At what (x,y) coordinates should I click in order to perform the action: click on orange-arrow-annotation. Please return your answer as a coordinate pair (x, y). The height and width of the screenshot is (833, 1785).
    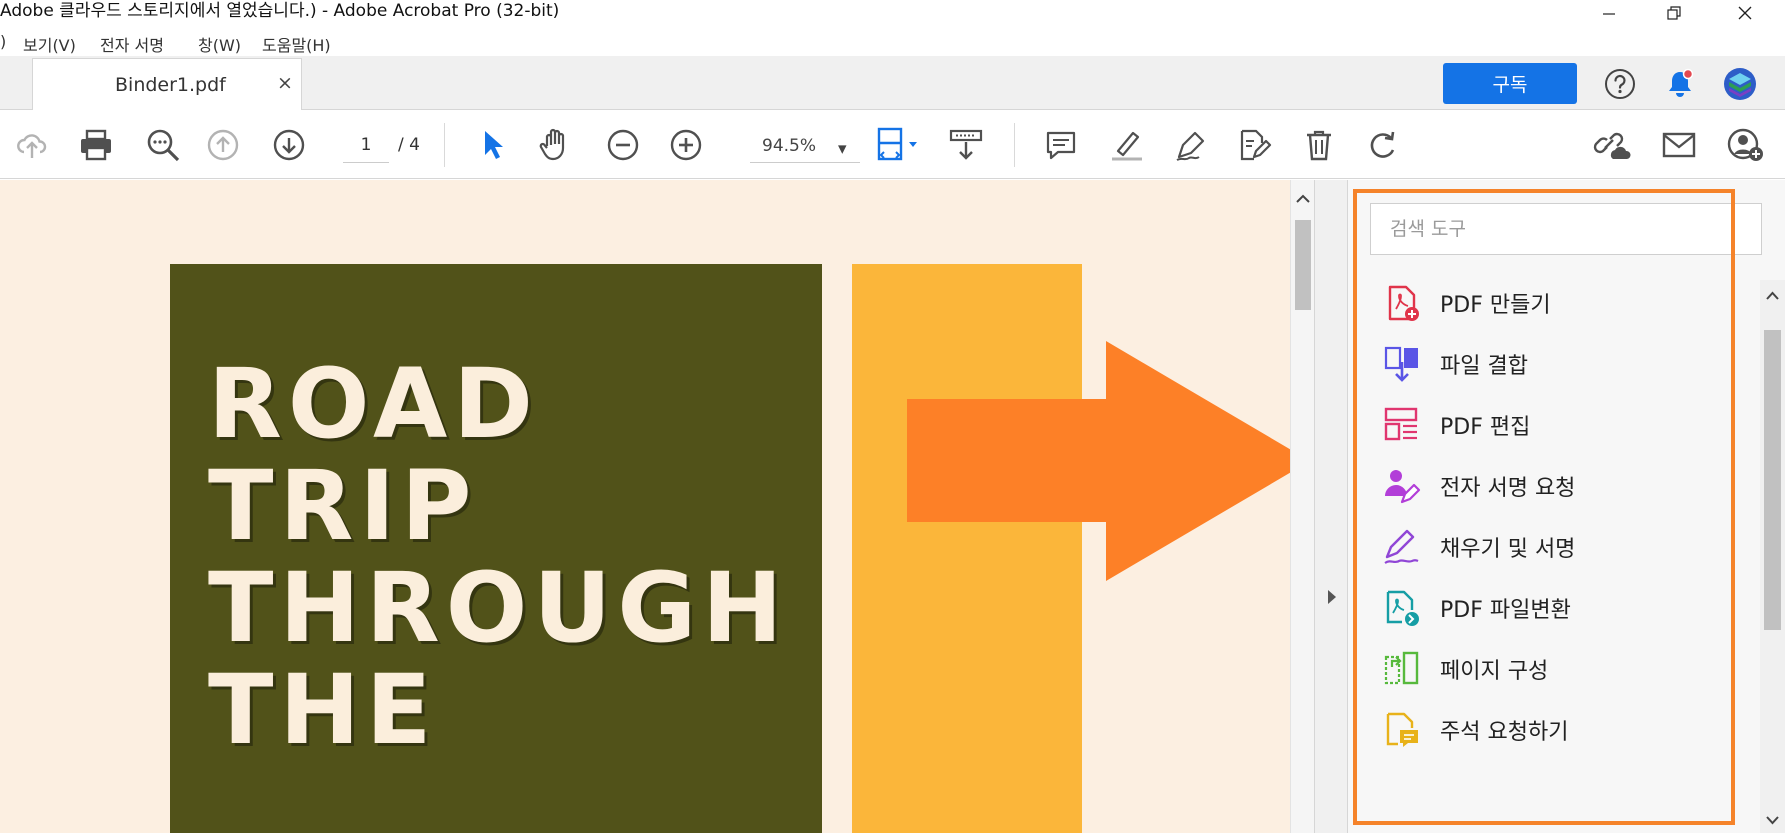
    Looking at the image, I should click on (1098, 461).